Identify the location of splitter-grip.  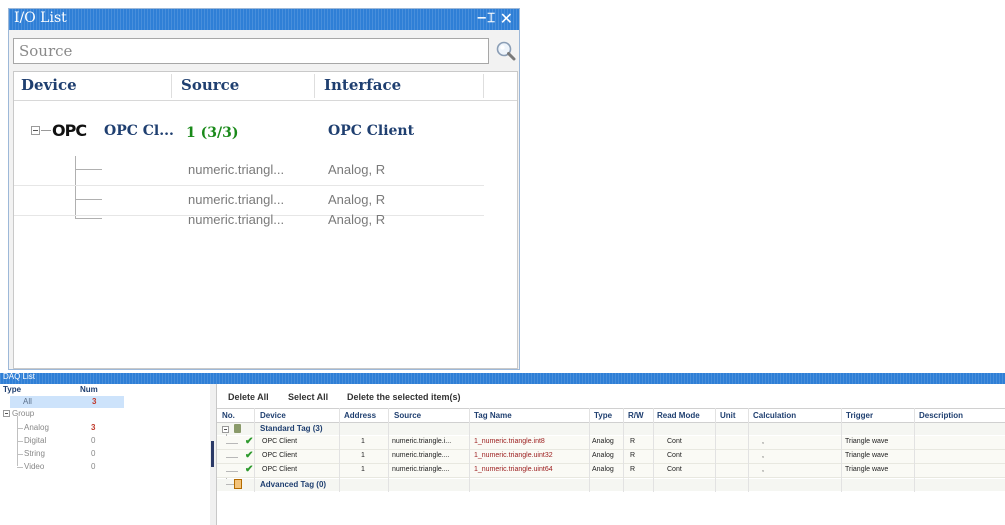
(212, 454).